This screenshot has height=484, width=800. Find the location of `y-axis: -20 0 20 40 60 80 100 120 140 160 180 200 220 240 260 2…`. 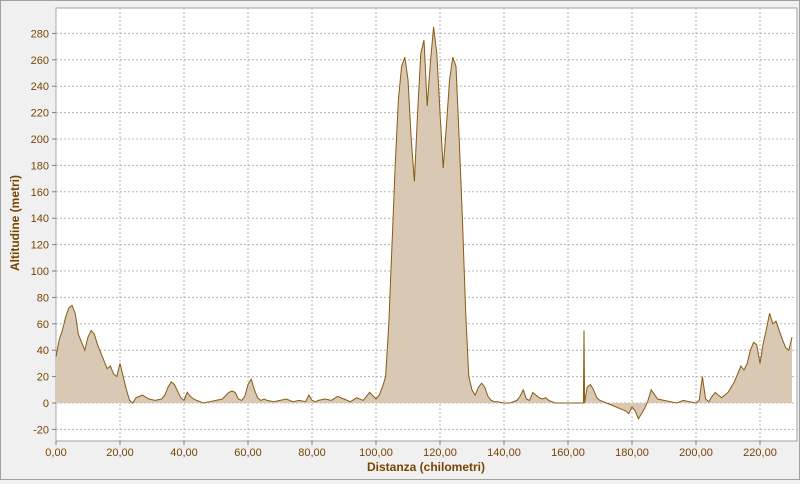

y-axis: -20 0 20 40 60 80 100 120 140 160 180 200 220 240 260 2… is located at coordinates (43, 232).